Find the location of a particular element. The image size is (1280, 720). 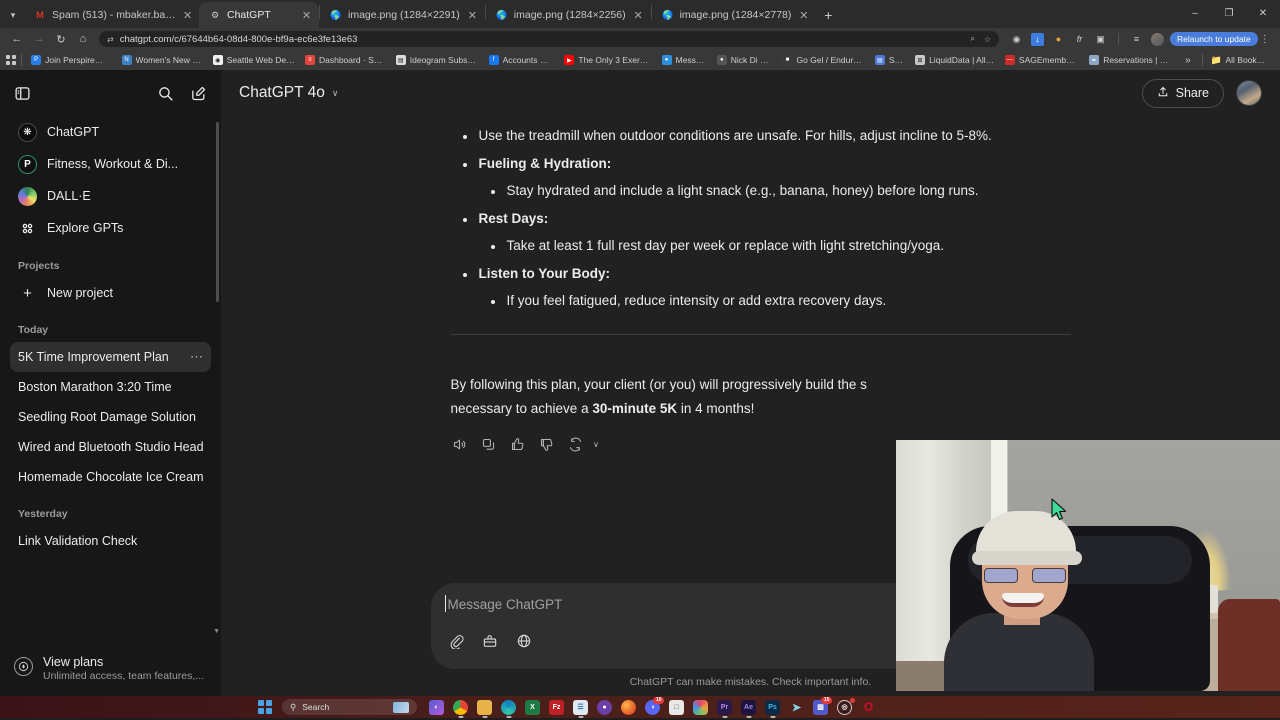

taskbar-app-steam: ➤ is located at coordinates (796, 707).